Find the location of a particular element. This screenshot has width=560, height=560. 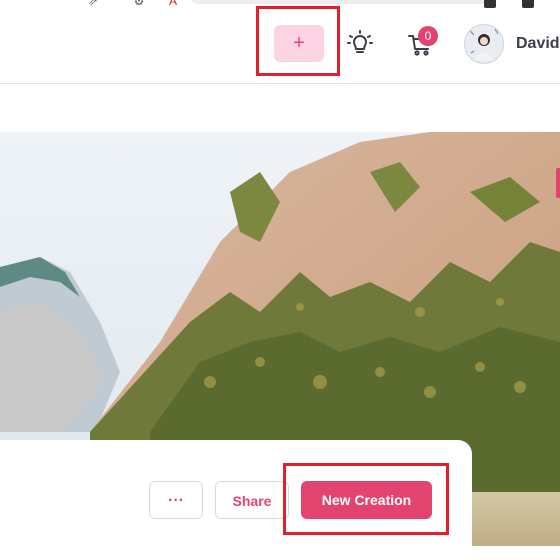

more-options-button: ··· is located at coordinates (176, 500).